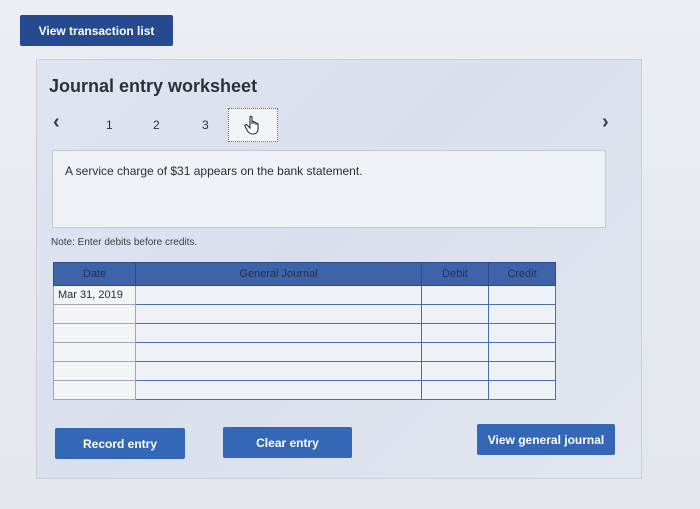 The height and width of the screenshot is (509, 700). I want to click on current-page-tab, so click(253, 125).